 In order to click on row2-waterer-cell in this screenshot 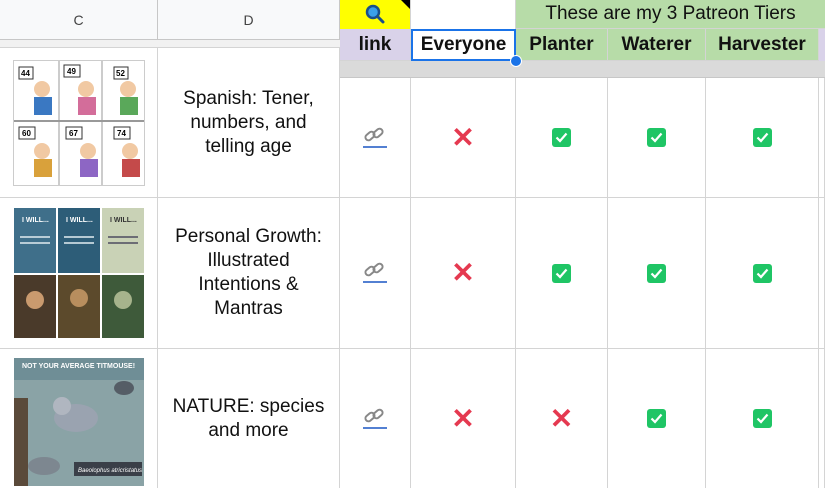, I will do `click(657, 273)`.